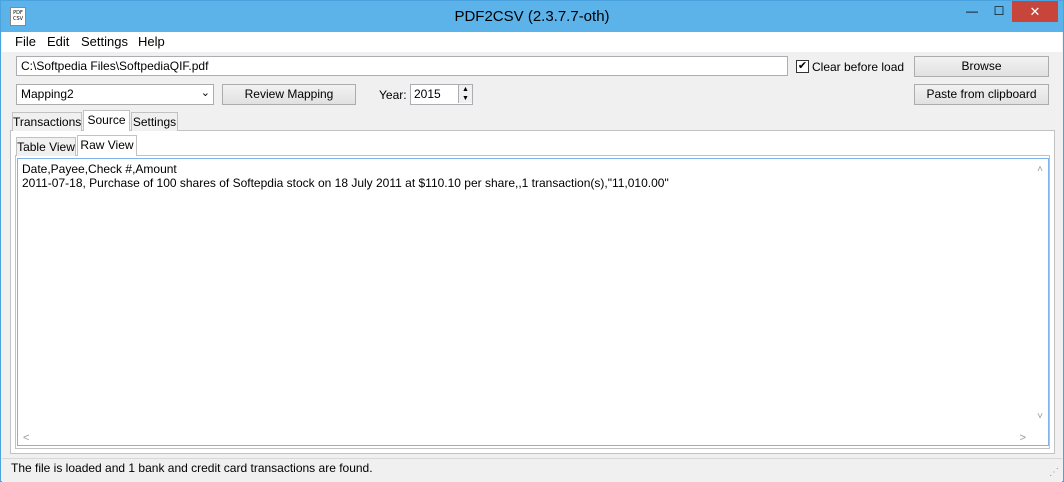 The width and height of the screenshot is (1064, 482). Describe the element at coordinates (532, 42) in the screenshot. I see `menu-bar: File Edit Settings Help` at that location.